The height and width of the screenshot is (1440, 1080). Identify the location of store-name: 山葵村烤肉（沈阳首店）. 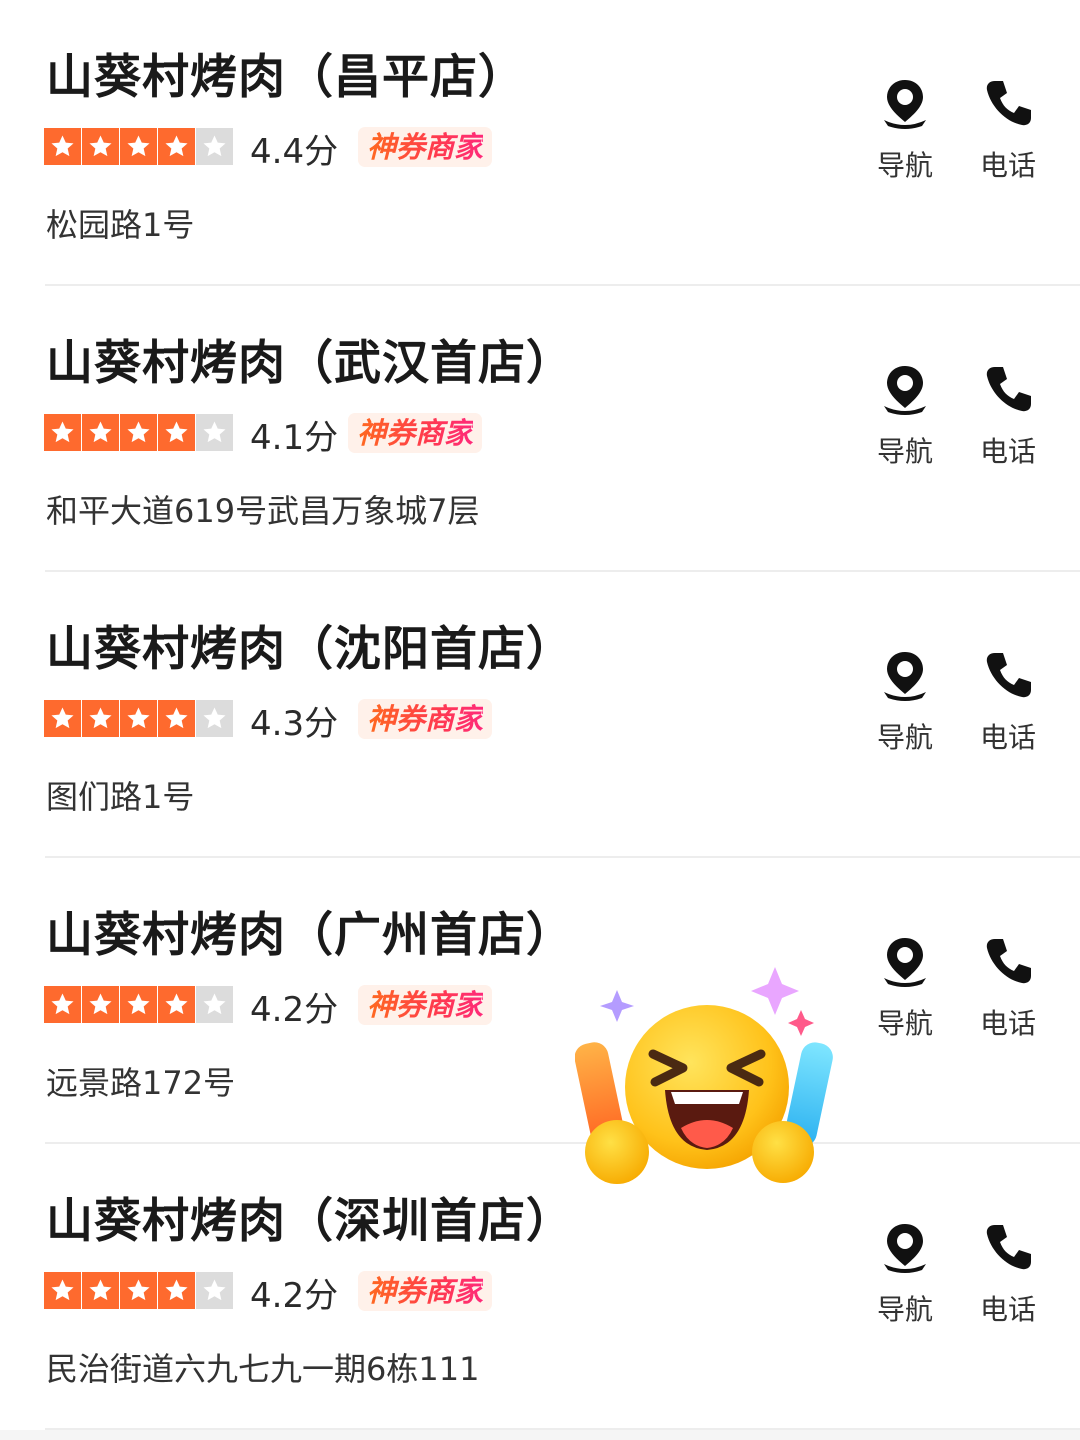
(310, 644).